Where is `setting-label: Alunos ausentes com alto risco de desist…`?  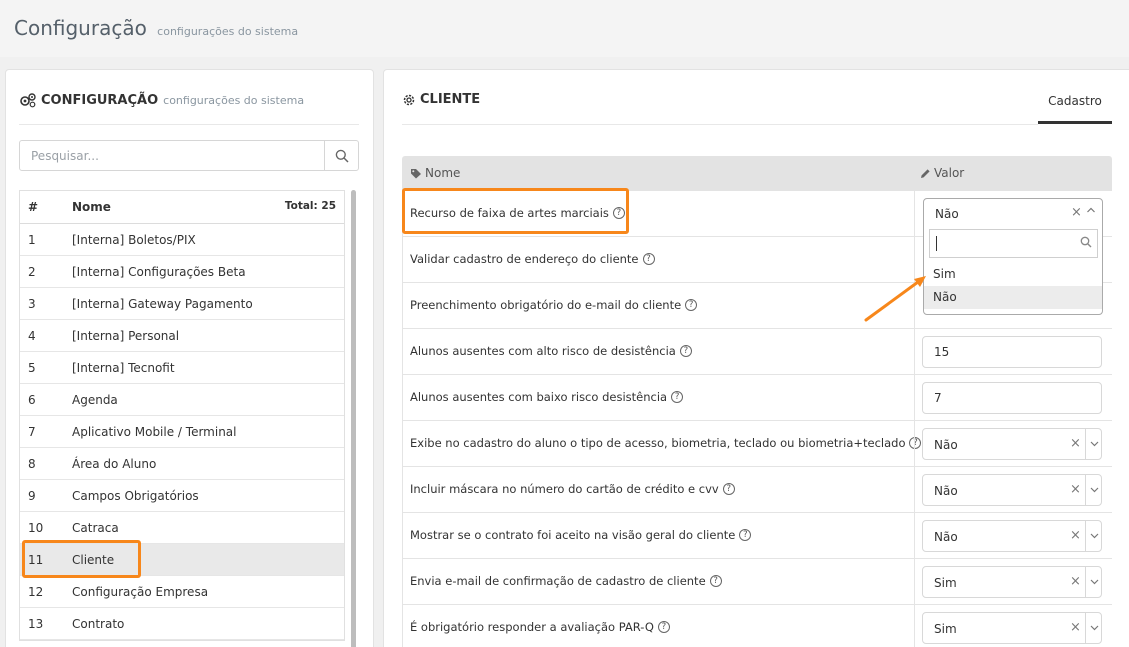 setting-label: Alunos ausentes com alto risco de desist… is located at coordinates (551, 351).